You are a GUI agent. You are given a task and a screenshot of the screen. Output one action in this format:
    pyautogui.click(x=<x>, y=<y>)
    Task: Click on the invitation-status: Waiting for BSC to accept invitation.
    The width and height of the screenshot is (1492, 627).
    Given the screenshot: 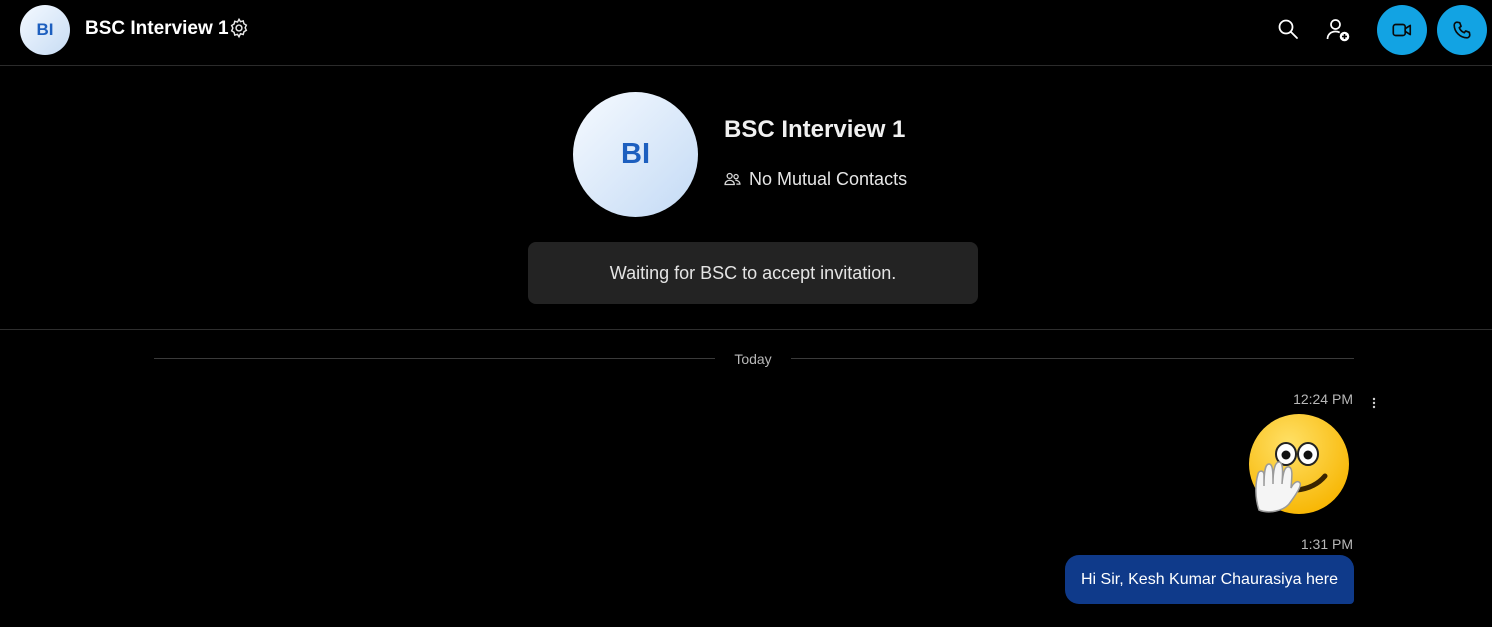 What is the action you would take?
    pyautogui.click(x=753, y=273)
    